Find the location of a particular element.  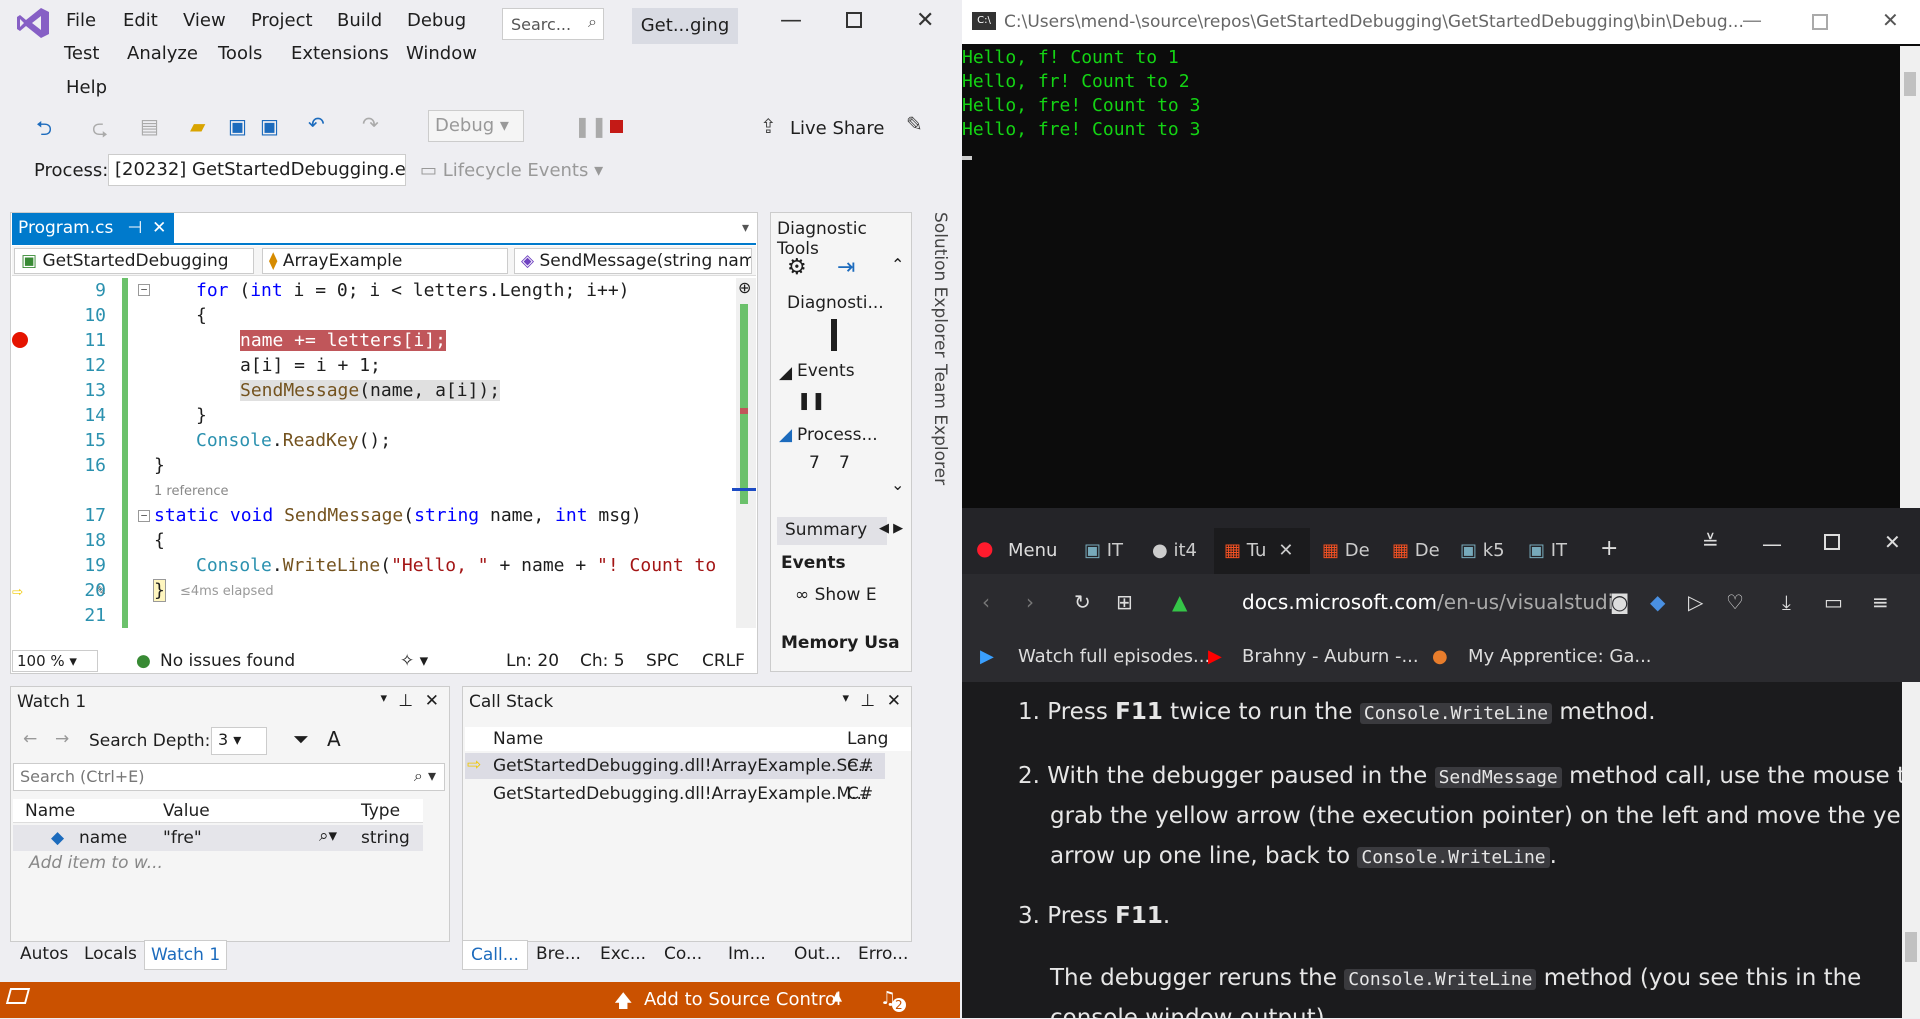

tab-grid-icon: ⊞ is located at coordinates (1124, 602).